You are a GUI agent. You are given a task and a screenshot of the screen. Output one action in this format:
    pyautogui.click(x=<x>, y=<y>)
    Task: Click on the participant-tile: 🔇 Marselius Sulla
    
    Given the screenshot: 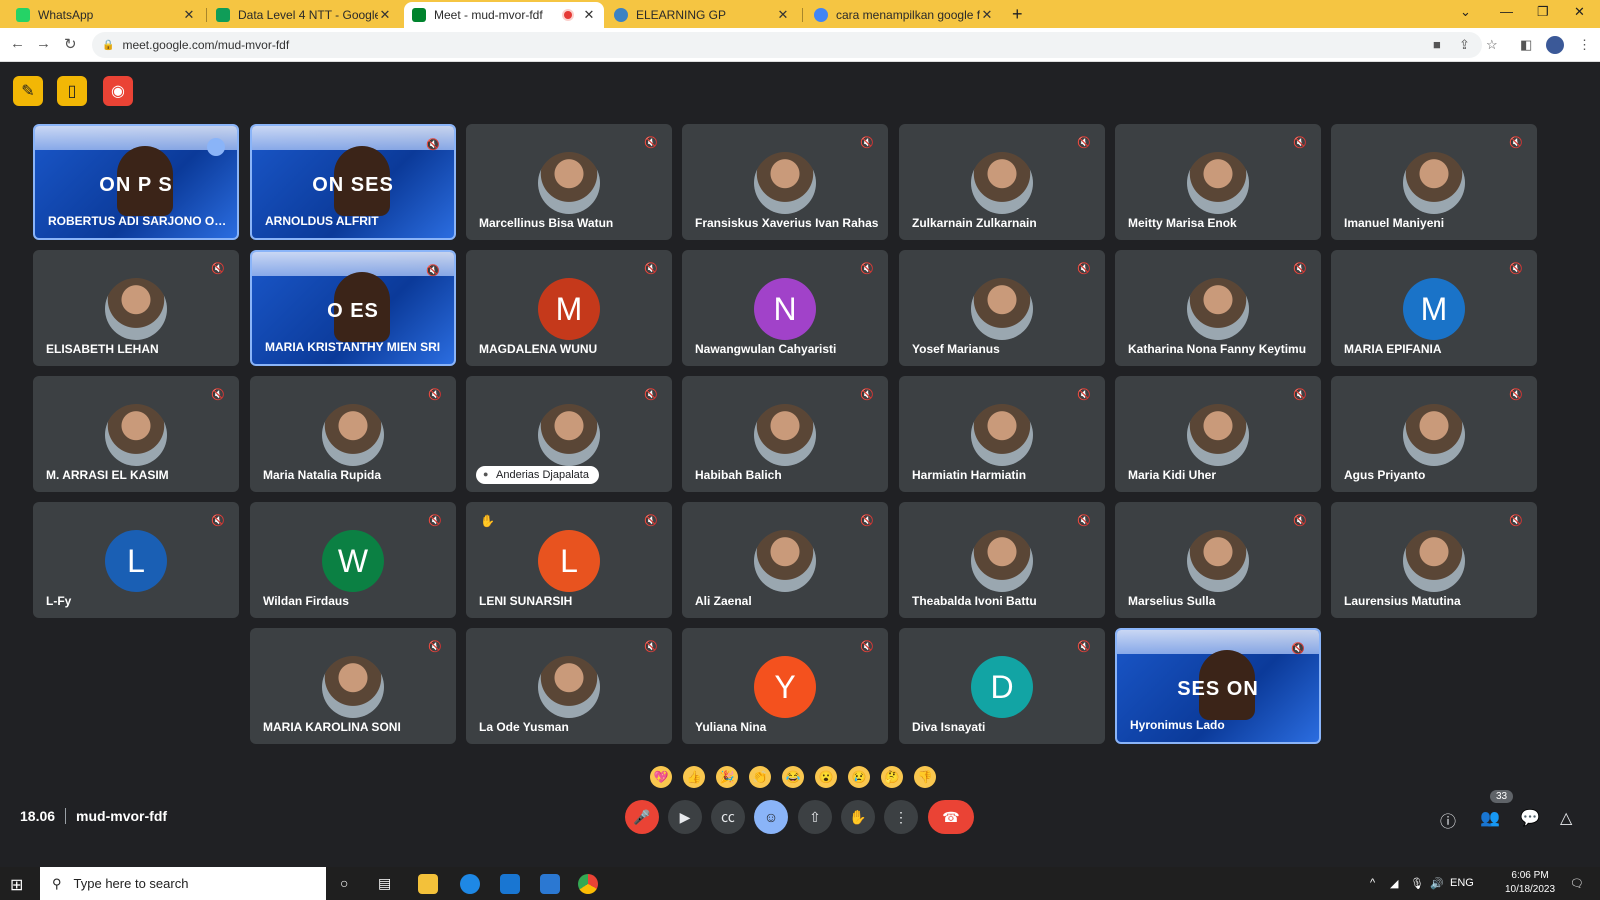 What is the action you would take?
    pyautogui.click(x=1218, y=560)
    